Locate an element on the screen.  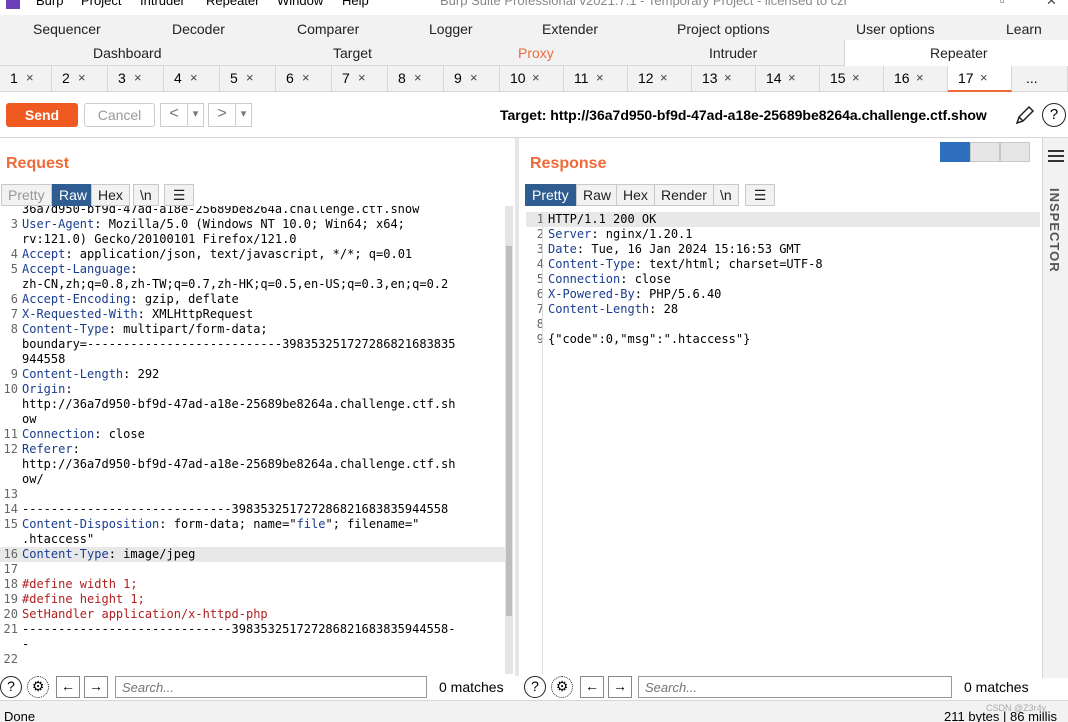
request-options-menu-icon: ☰ is located at coordinates (179, 195).